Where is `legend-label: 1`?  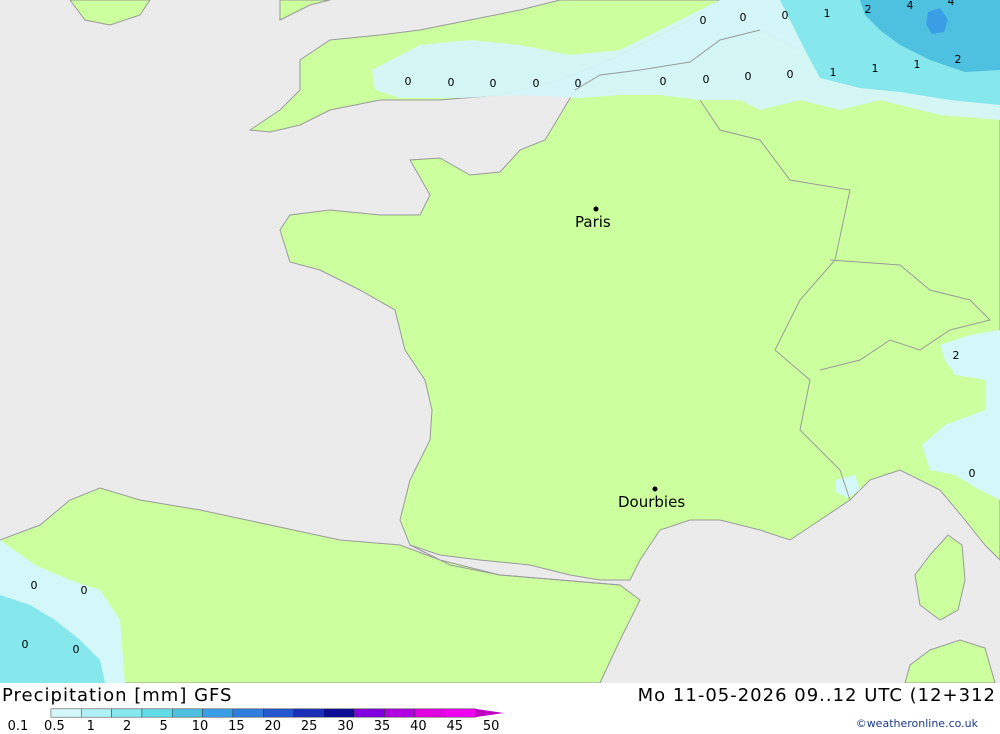
legend-label: 1 is located at coordinates (90, 726).